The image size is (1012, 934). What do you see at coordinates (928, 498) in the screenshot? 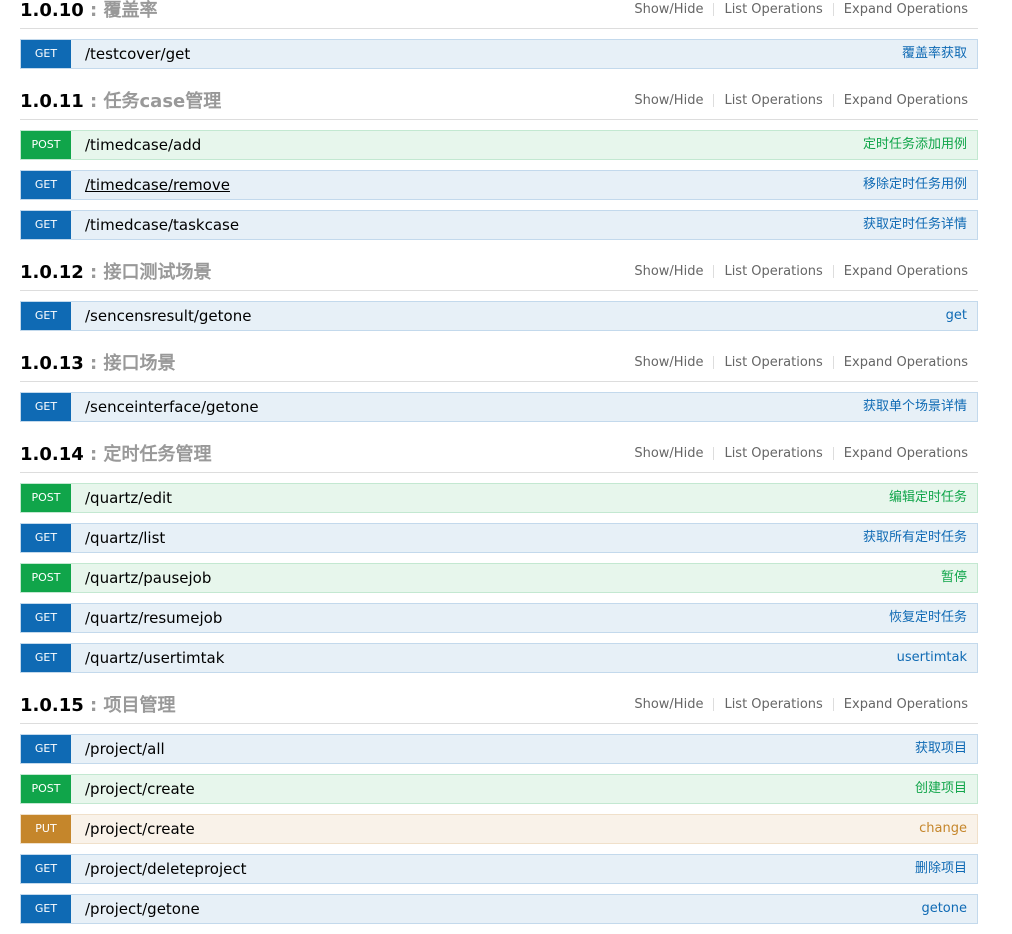
I see `operation-summary: 编辑定时任务` at bounding box center [928, 498].